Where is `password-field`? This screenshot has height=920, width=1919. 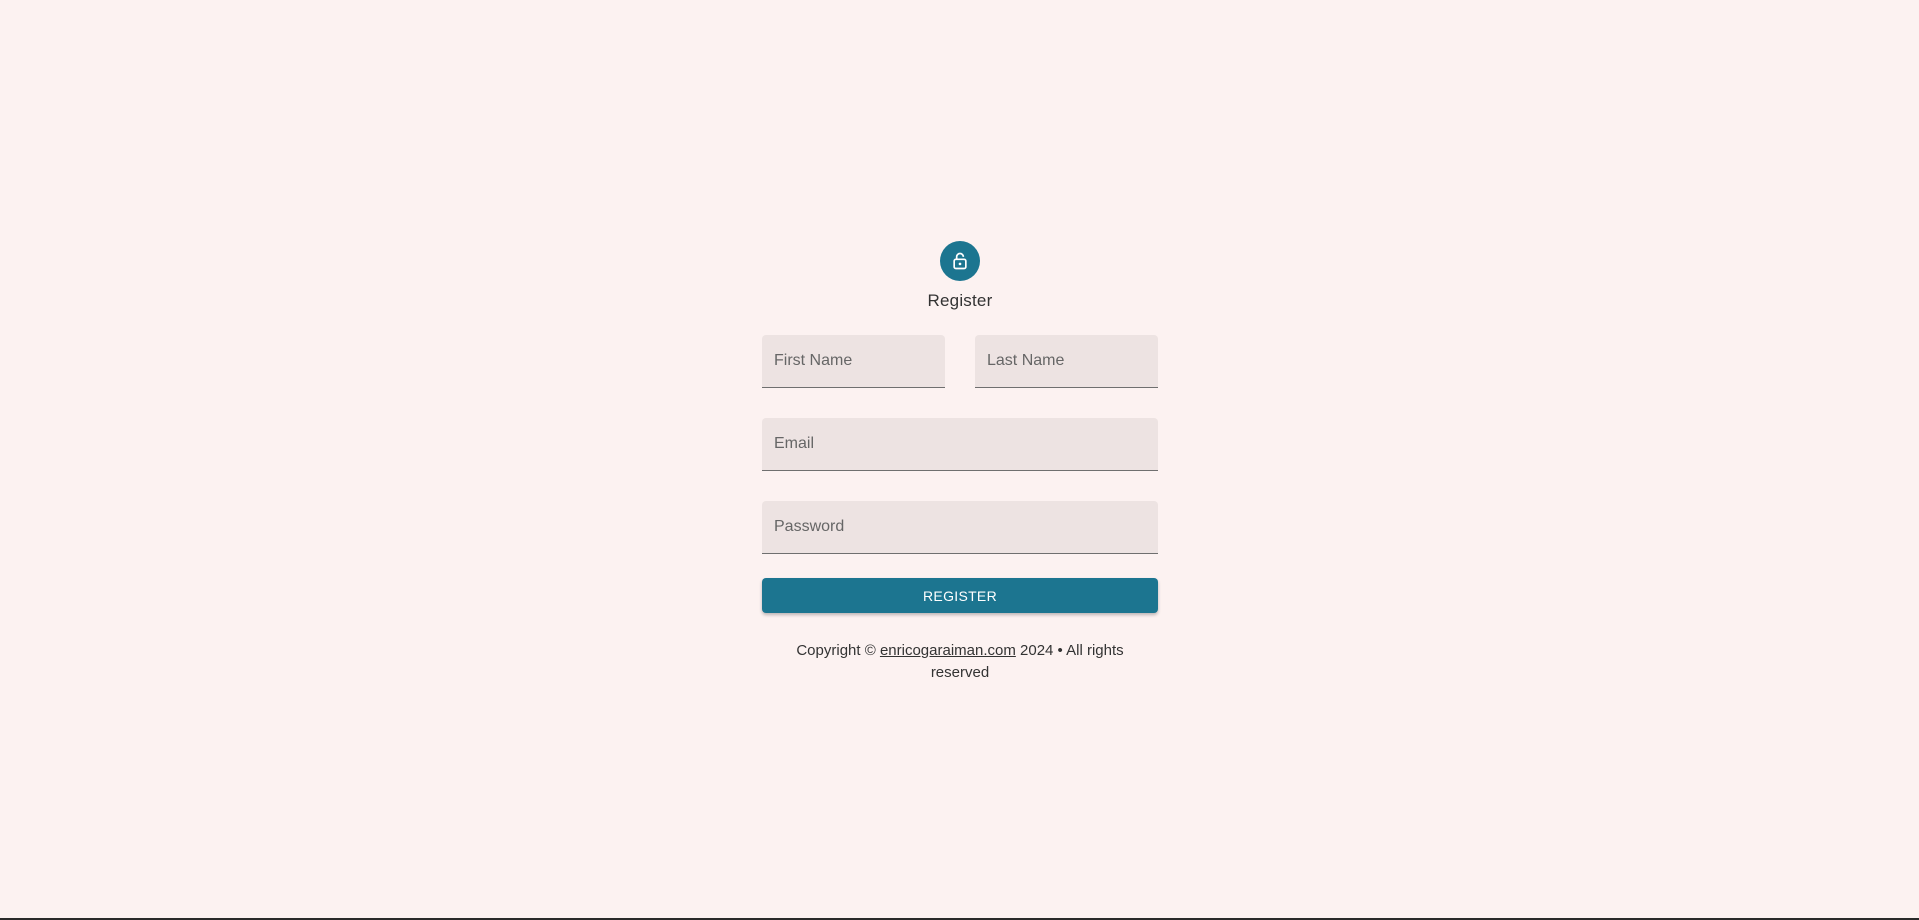
password-field is located at coordinates (960, 527).